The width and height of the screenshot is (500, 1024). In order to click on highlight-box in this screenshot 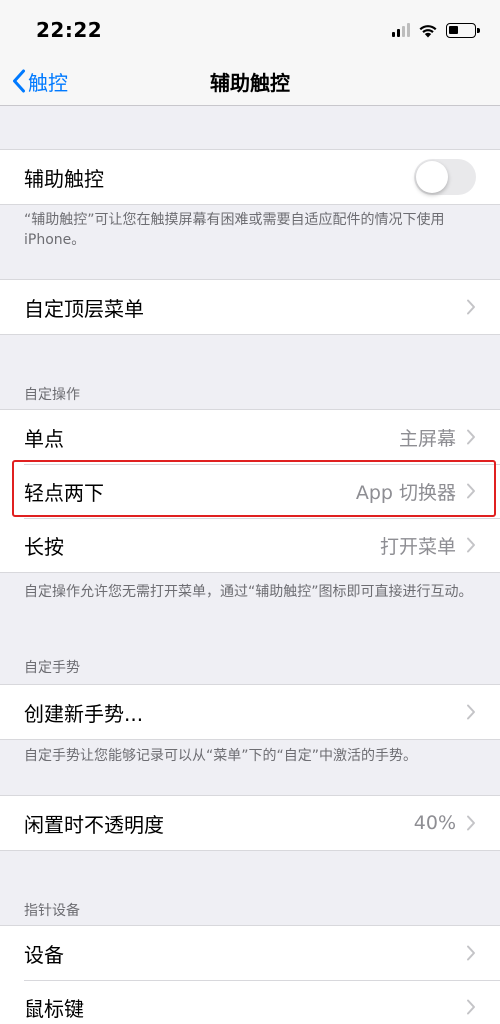, I will do `click(254, 488)`.